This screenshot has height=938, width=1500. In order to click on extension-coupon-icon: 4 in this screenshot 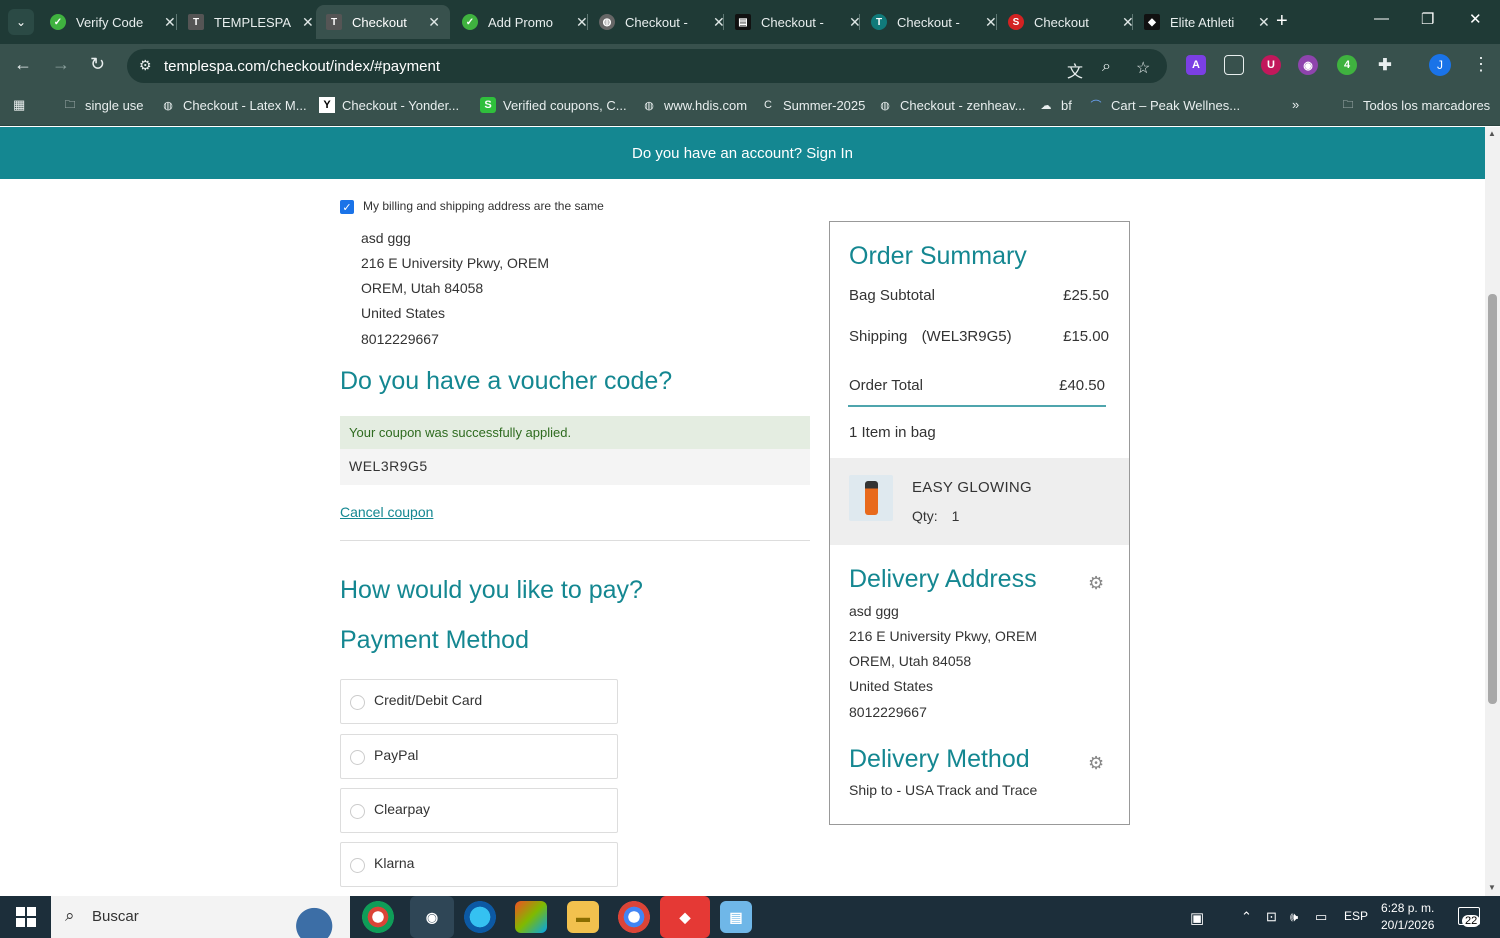, I will do `click(1347, 65)`.